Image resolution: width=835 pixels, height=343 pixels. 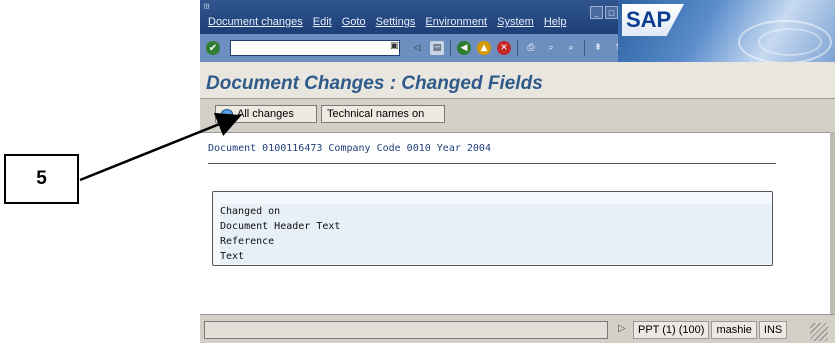 I want to click on list-item: Changed on, so click(x=496, y=211).